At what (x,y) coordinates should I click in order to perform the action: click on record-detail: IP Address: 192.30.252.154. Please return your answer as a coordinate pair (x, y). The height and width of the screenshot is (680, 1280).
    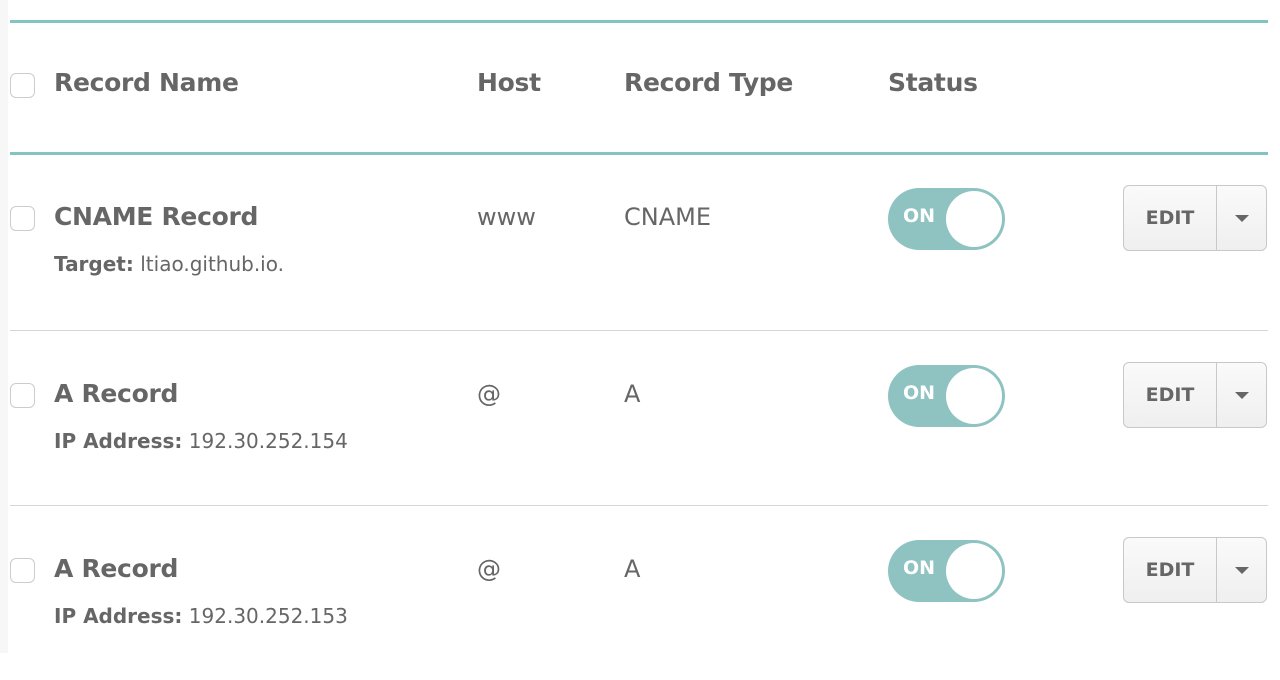
    Looking at the image, I should click on (201, 441).